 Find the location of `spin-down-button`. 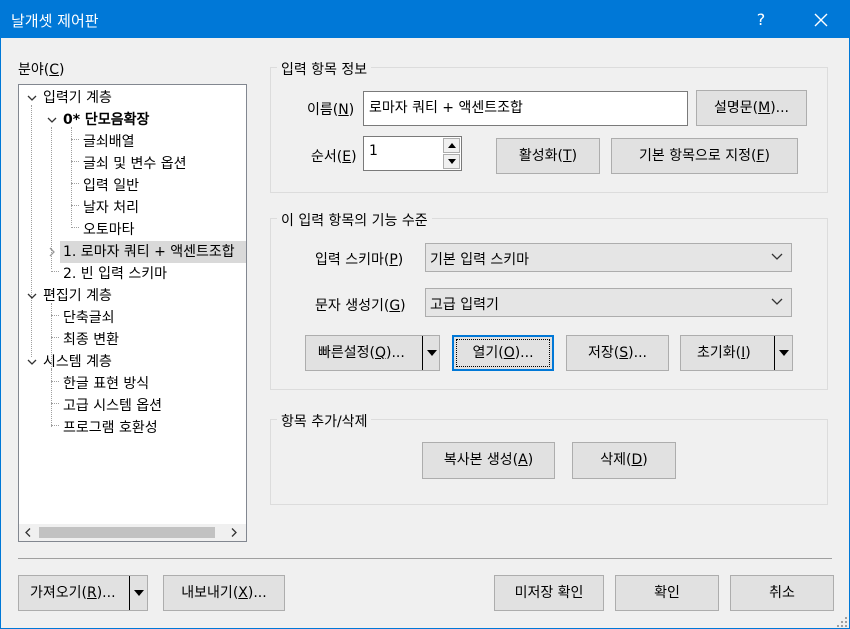

spin-down-button is located at coordinates (451, 161).